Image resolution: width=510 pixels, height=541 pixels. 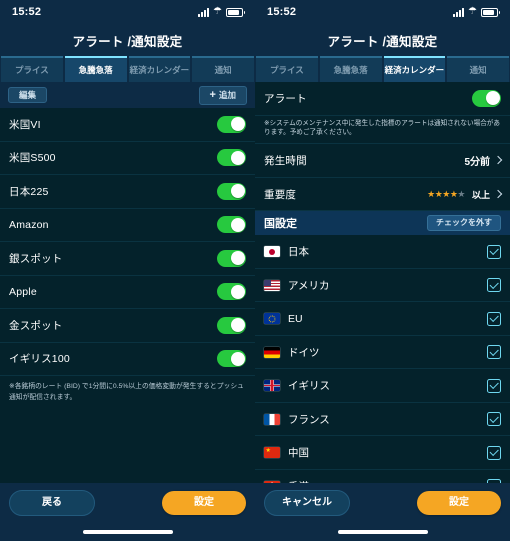 What do you see at coordinates (127, 503) in the screenshot?
I see `bottom-bar-left: 戻る 設定` at bounding box center [127, 503].